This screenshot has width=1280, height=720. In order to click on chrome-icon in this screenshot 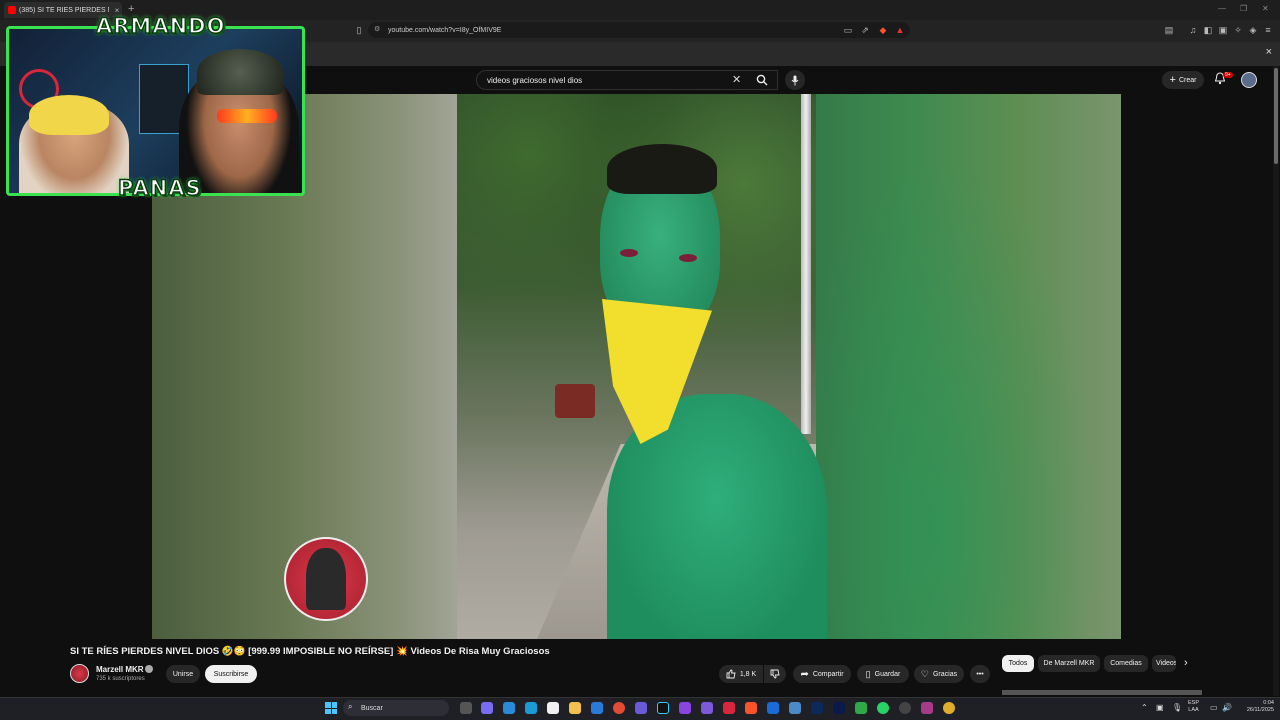, I will do `click(619, 708)`.